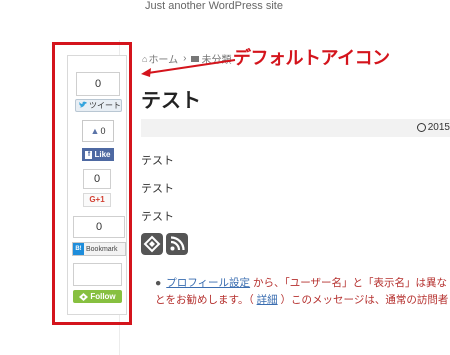 This screenshot has height=355, width=450. What do you see at coordinates (98, 84) in the screenshot?
I see `twitter-count: 0` at bounding box center [98, 84].